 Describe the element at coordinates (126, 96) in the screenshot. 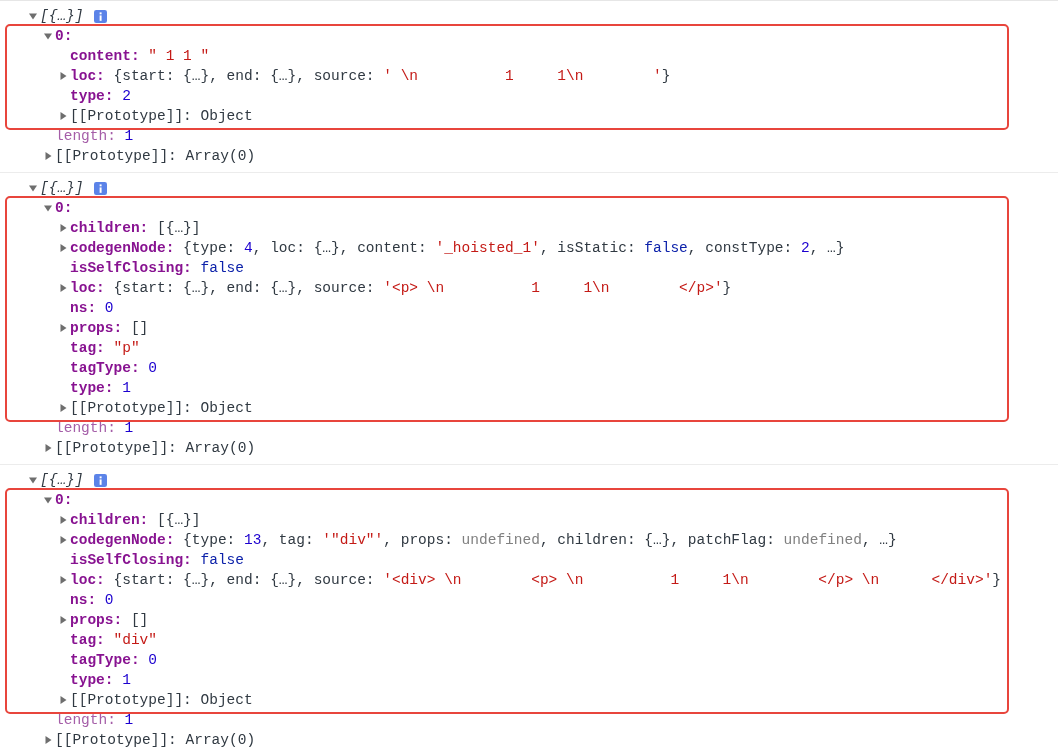

I see `property-value: 2` at that location.